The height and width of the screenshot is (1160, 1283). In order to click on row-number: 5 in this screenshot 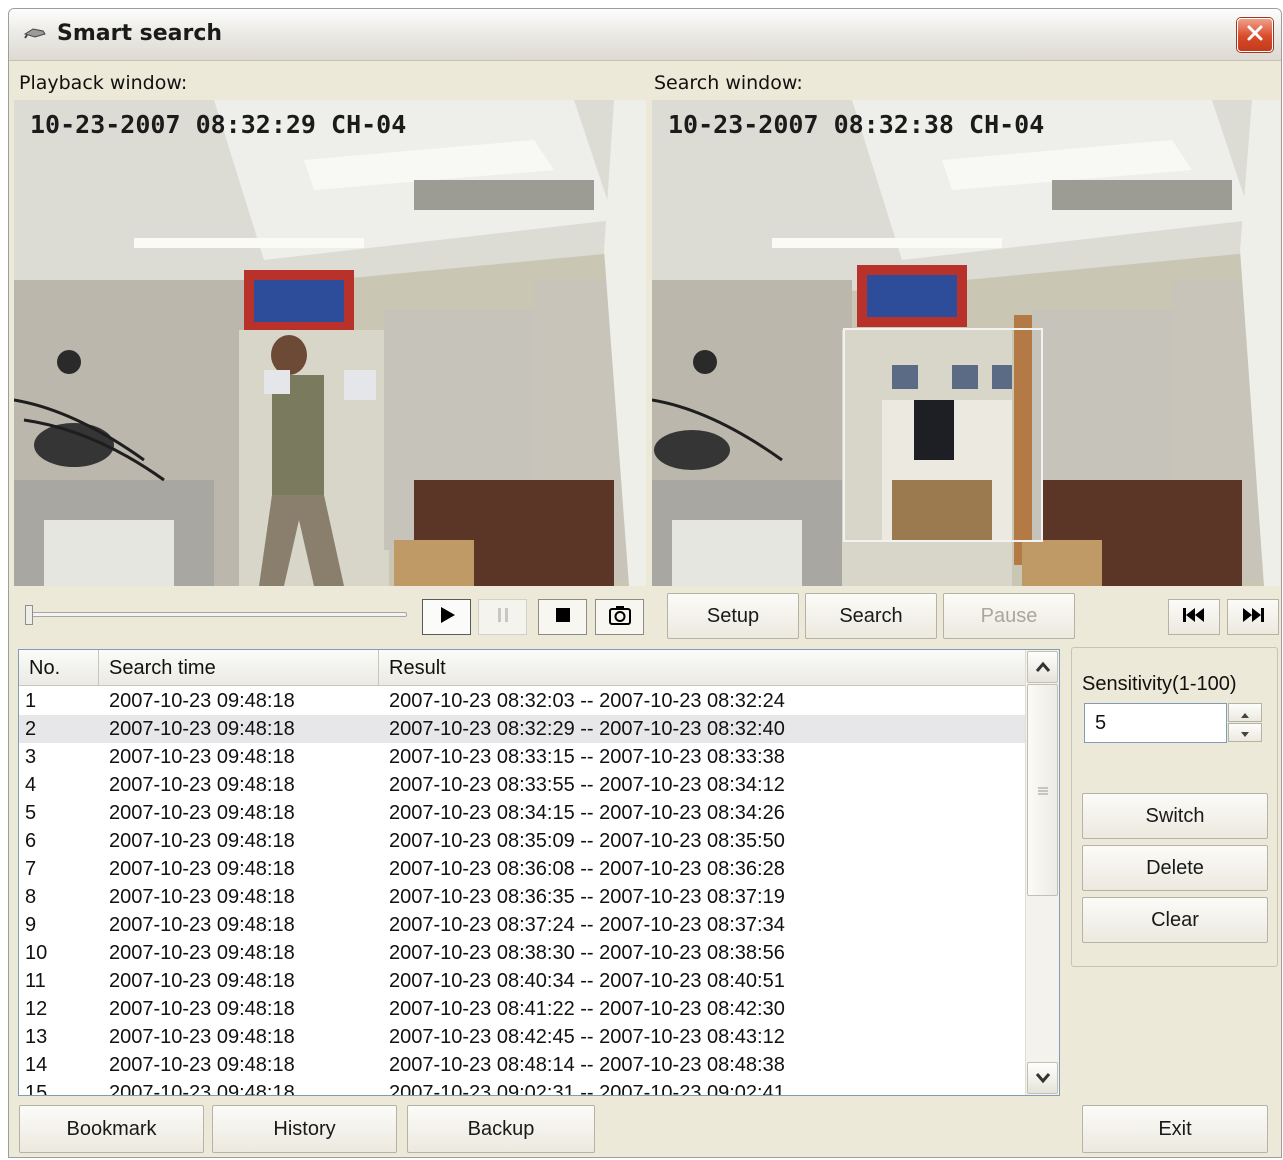, I will do `click(31, 813)`.